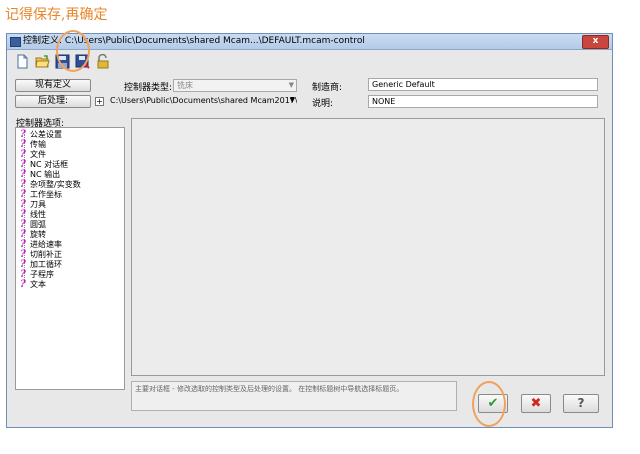 The image size is (640, 454). I want to click on description-label: 说明:, so click(323, 104).